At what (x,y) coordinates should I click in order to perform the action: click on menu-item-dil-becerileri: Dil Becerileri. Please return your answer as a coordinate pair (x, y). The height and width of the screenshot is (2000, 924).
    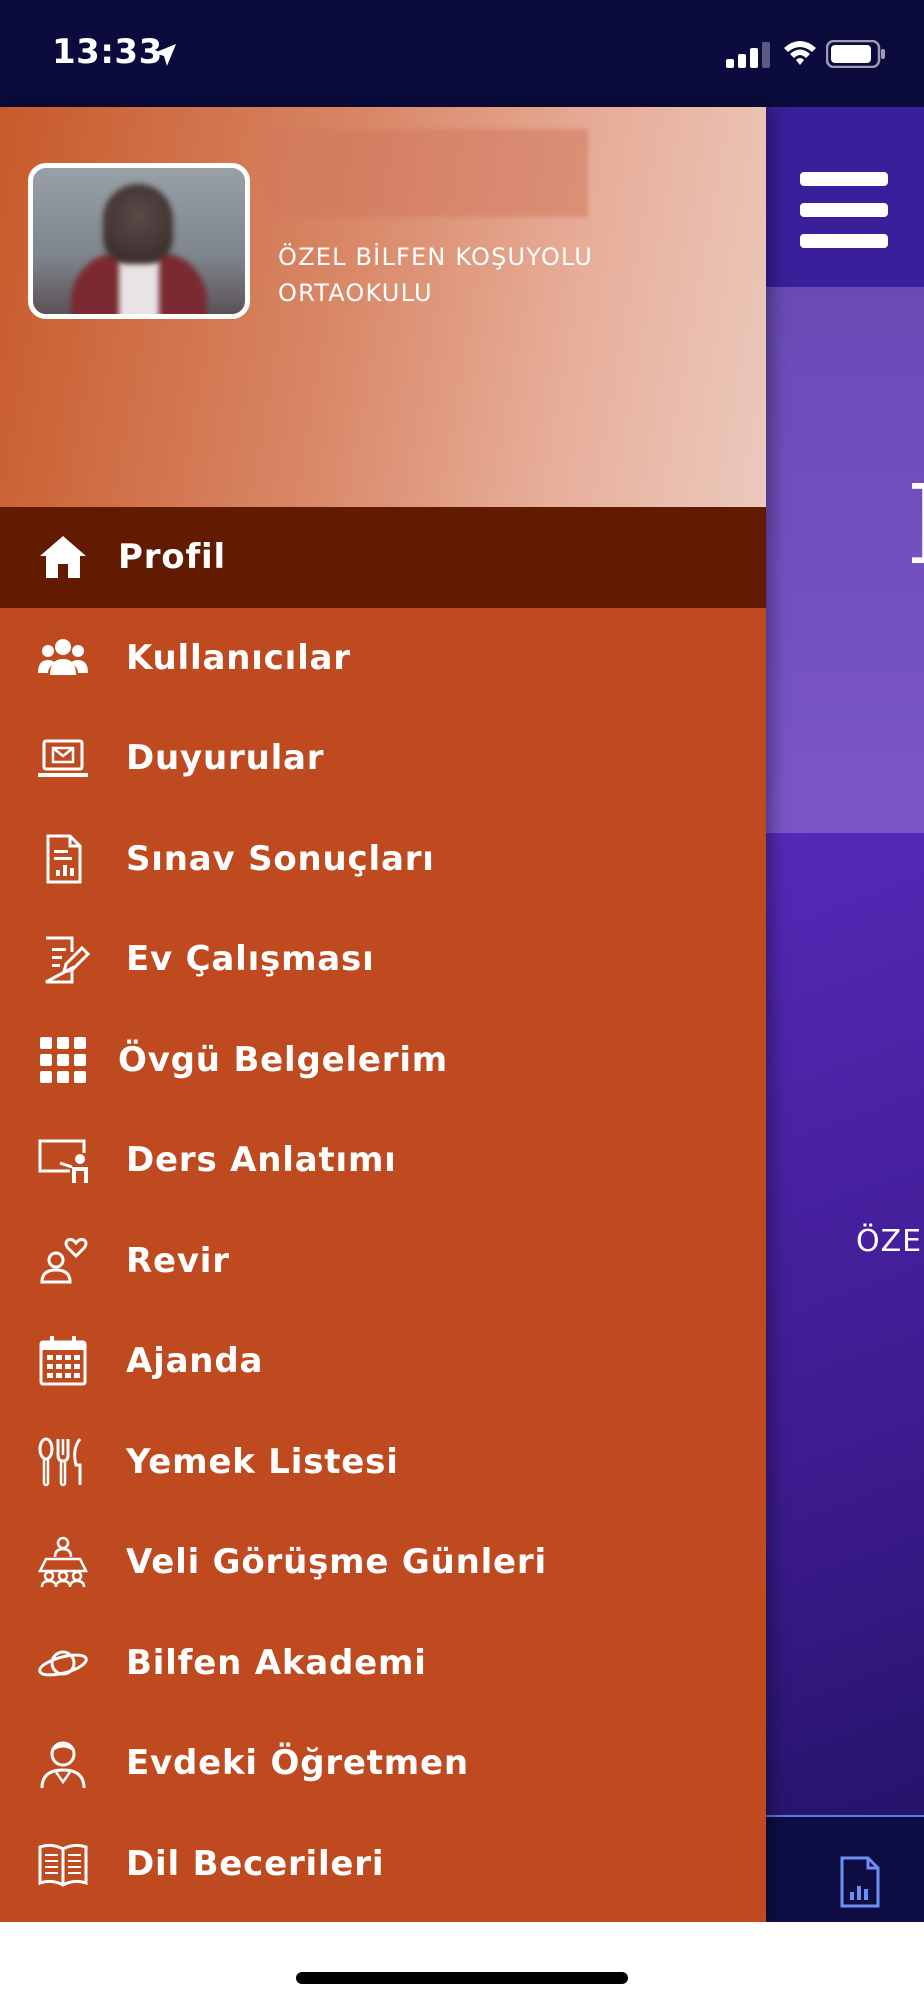
    Looking at the image, I should click on (383, 1864).